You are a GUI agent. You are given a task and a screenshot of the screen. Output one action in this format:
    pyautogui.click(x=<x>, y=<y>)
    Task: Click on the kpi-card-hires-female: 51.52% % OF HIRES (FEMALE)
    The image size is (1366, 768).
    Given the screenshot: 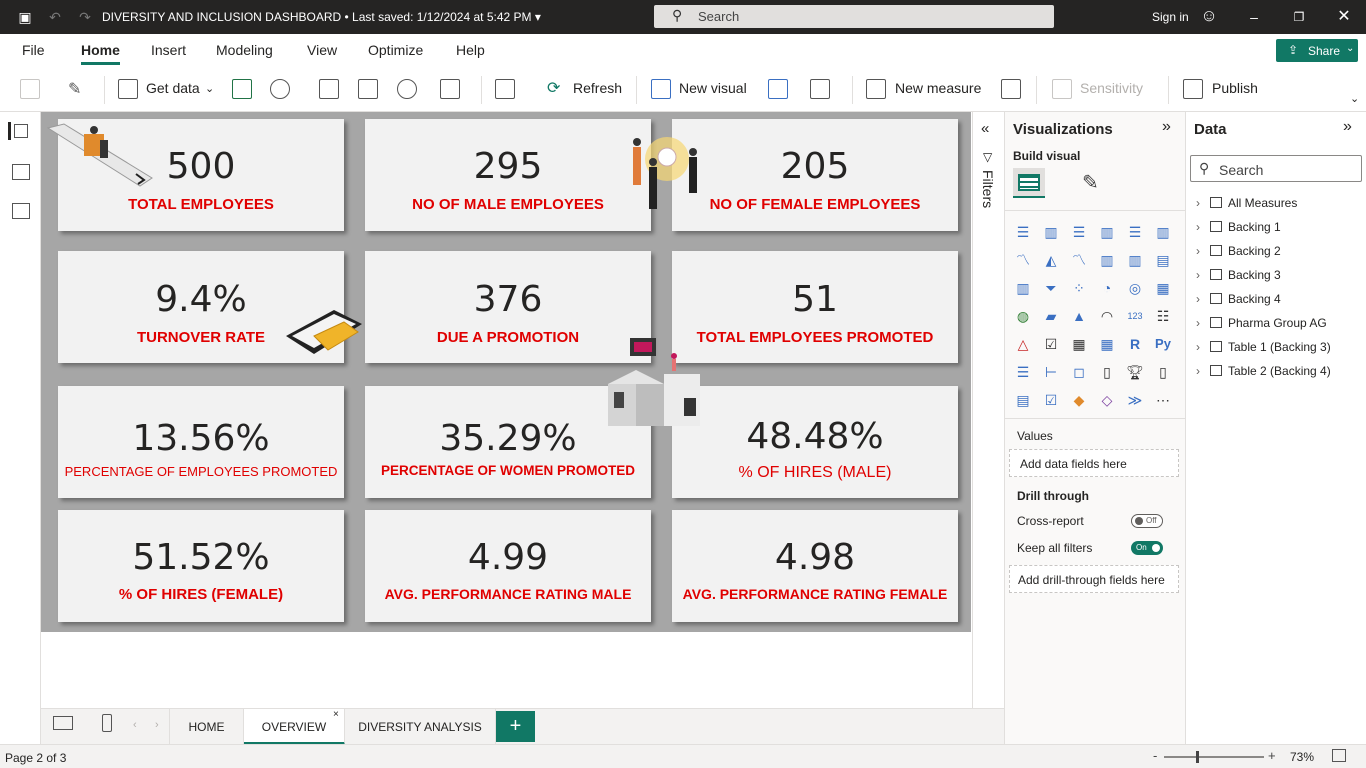 What is the action you would take?
    pyautogui.click(x=201, y=566)
    